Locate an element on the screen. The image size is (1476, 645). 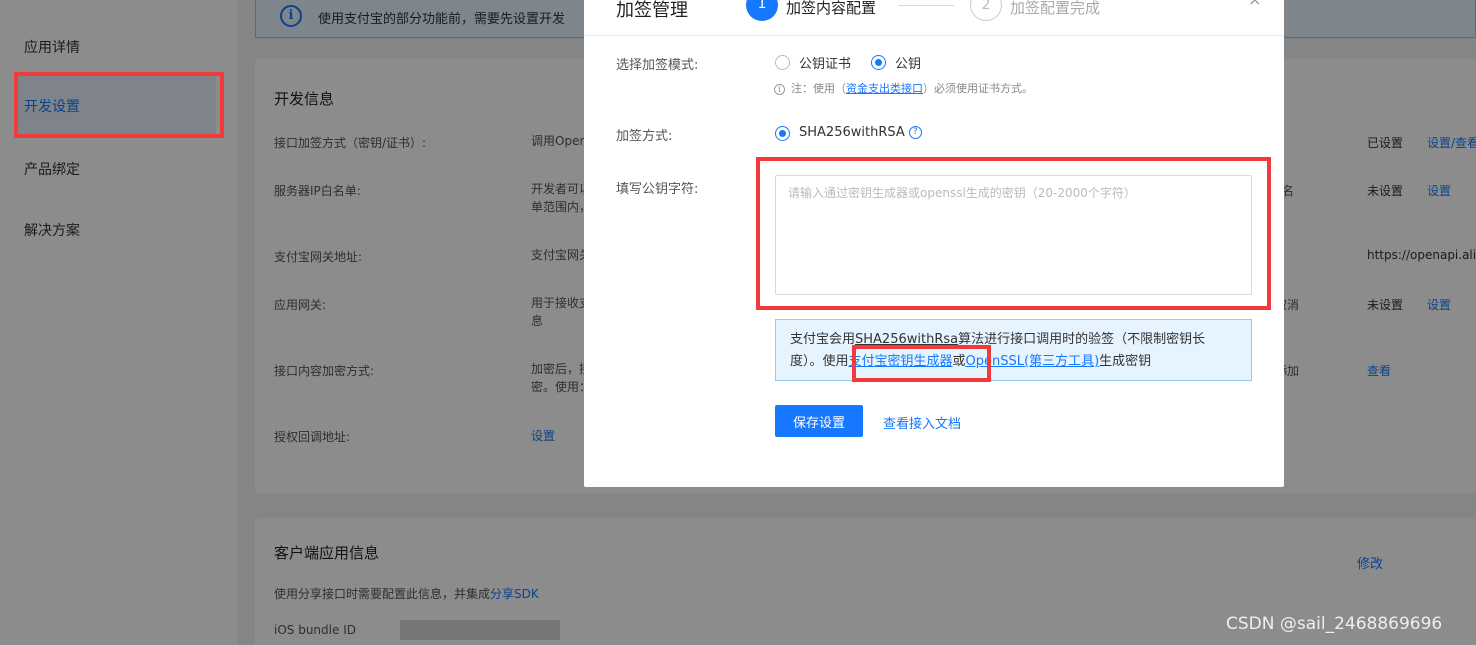
public-key-label: 填写公钥字符: is located at coordinates (657, 189).